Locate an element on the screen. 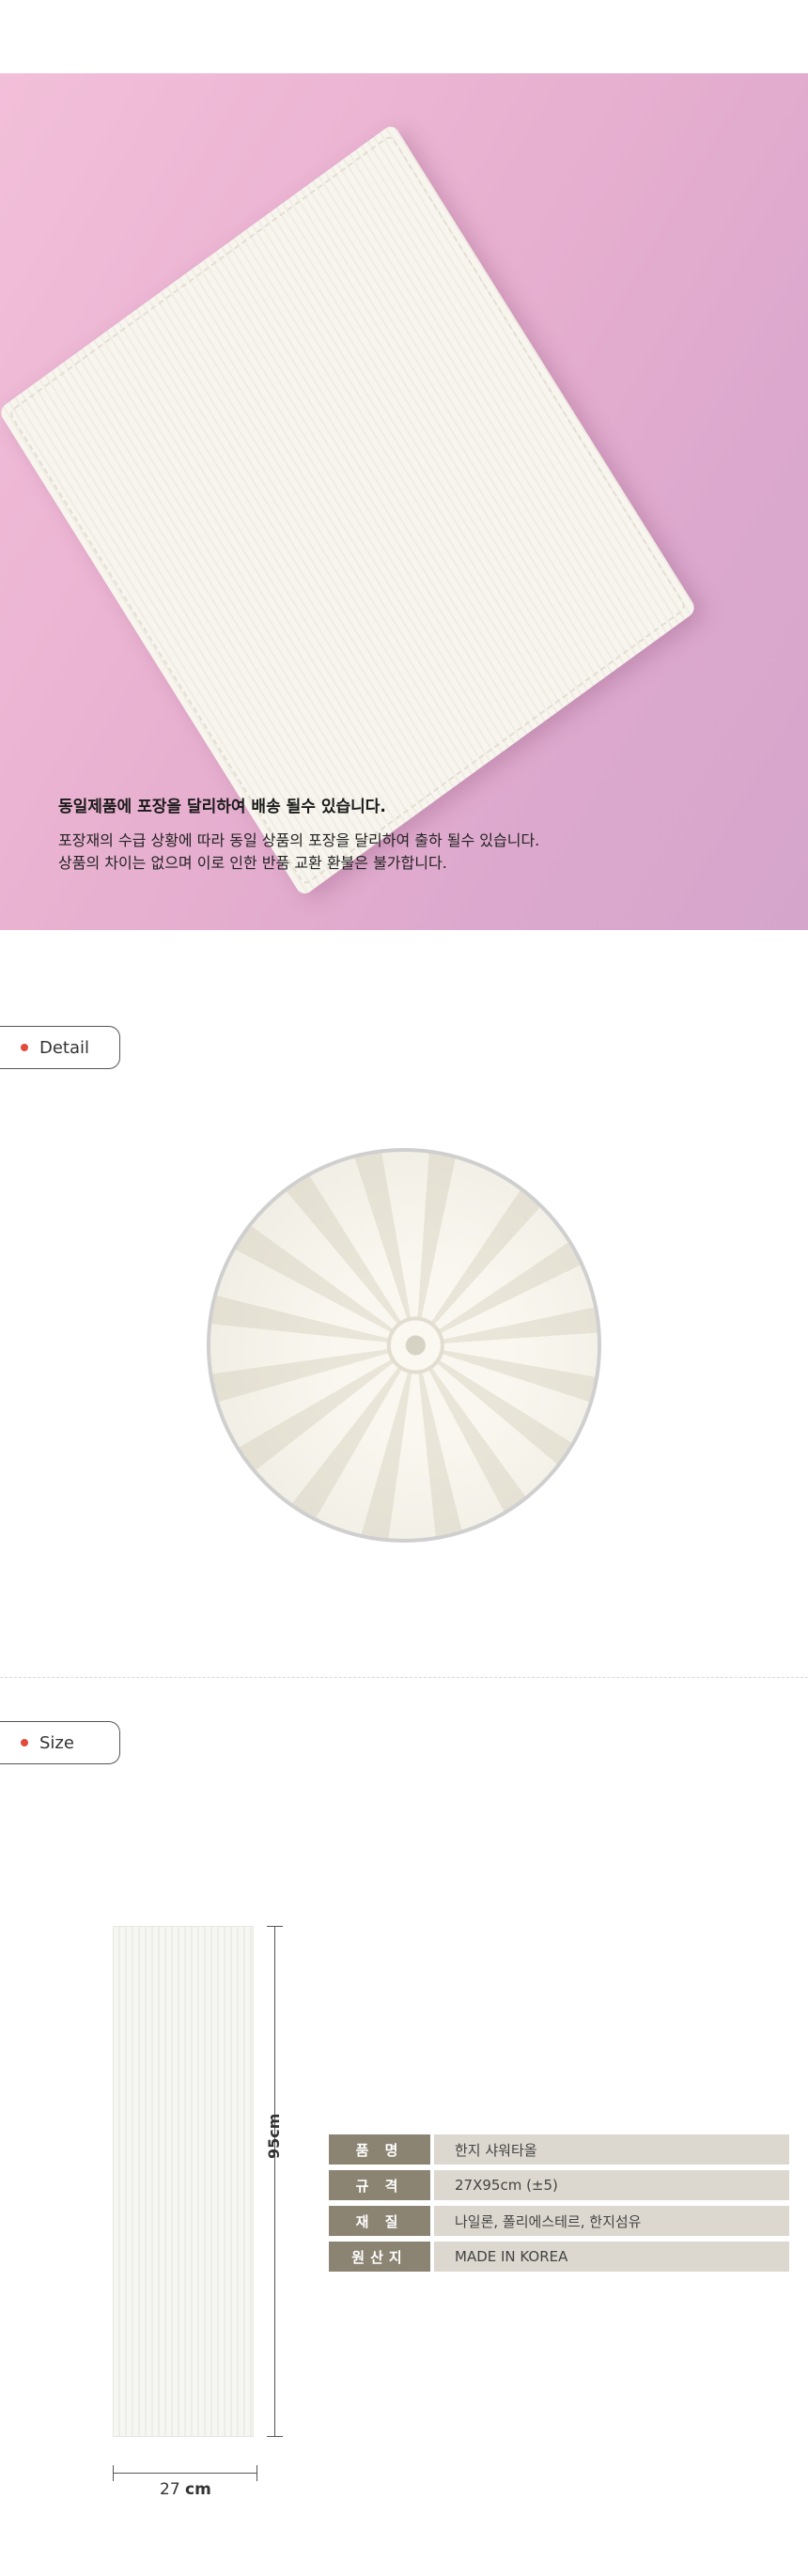  spec-value: MADE IN KOREA is located at coordinates (611, 2257).